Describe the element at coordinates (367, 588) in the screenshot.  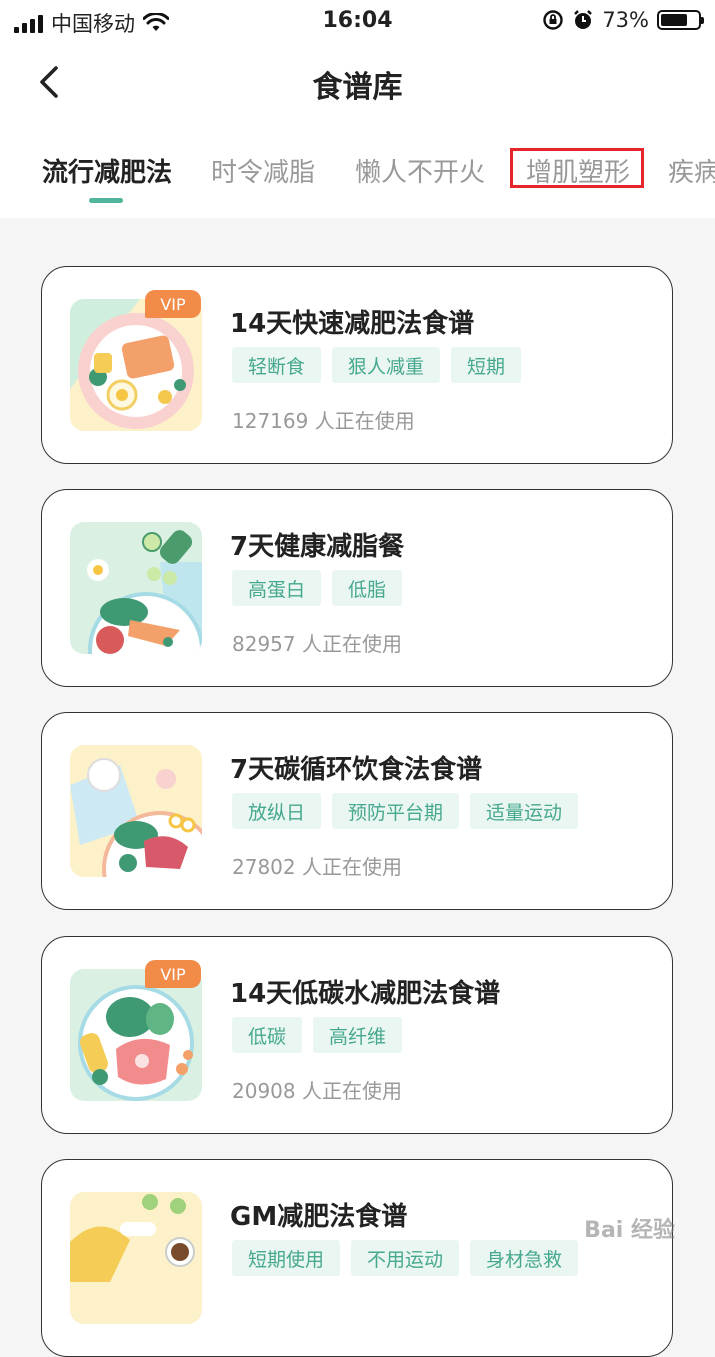
I see `recipe-tag: 低脂` at that location.